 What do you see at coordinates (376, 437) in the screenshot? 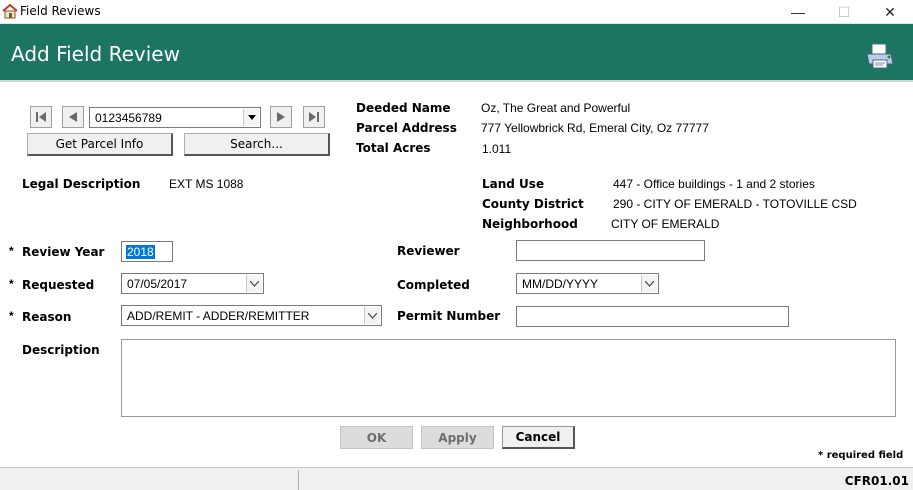
I see `ok-button: OK` at bounding box center [376, 437].